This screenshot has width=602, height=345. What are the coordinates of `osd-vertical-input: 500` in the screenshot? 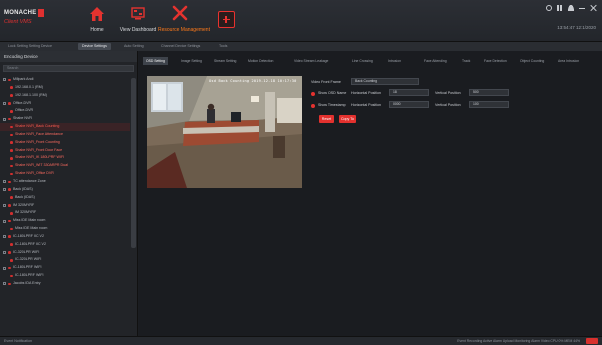 It's located at (489, 92).